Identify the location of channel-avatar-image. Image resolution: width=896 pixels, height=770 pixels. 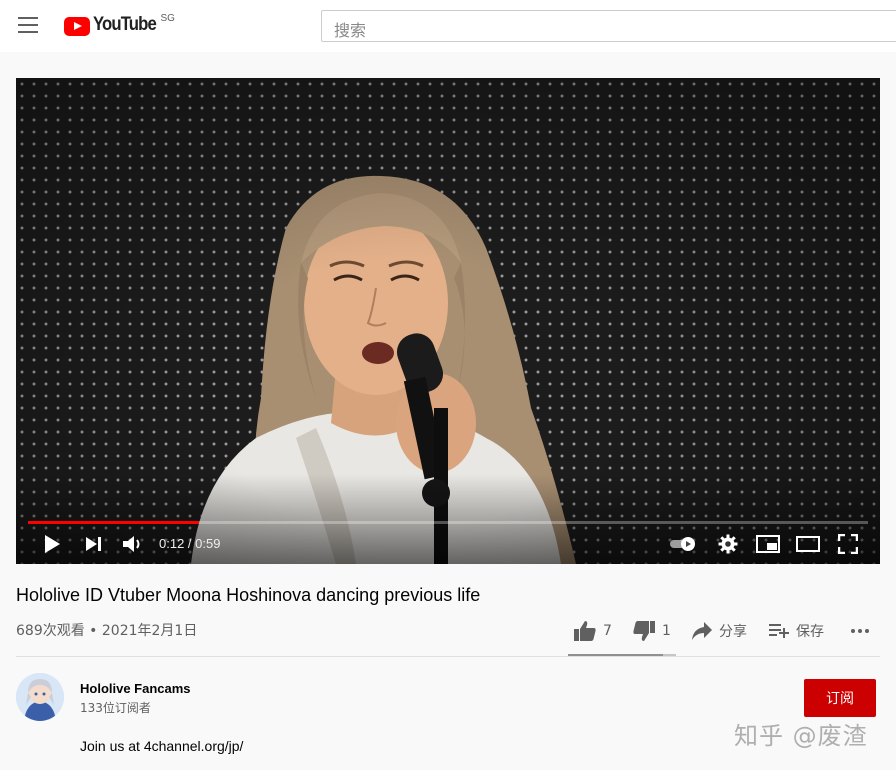
(40, 697).